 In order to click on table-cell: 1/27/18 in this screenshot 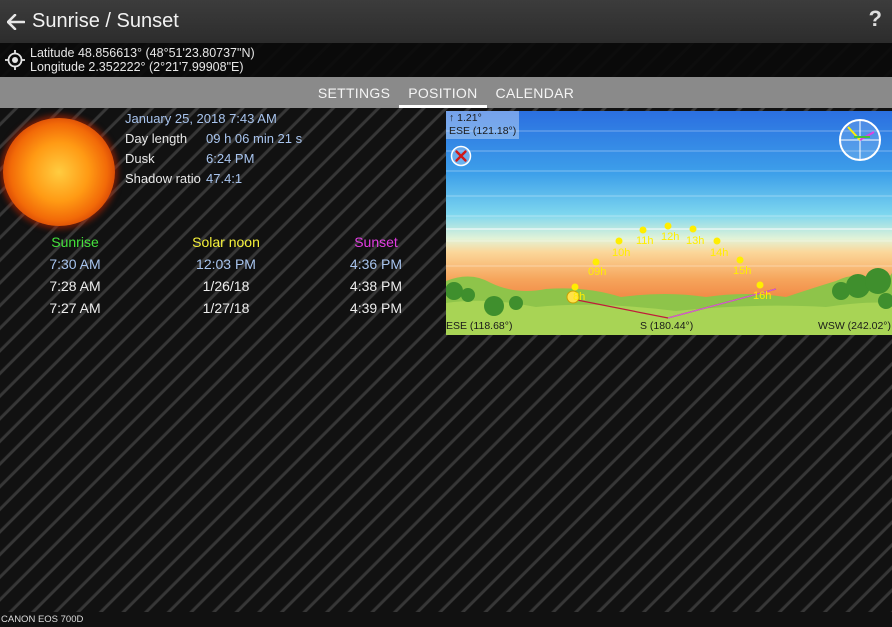, I will do `click(226, 308)`.